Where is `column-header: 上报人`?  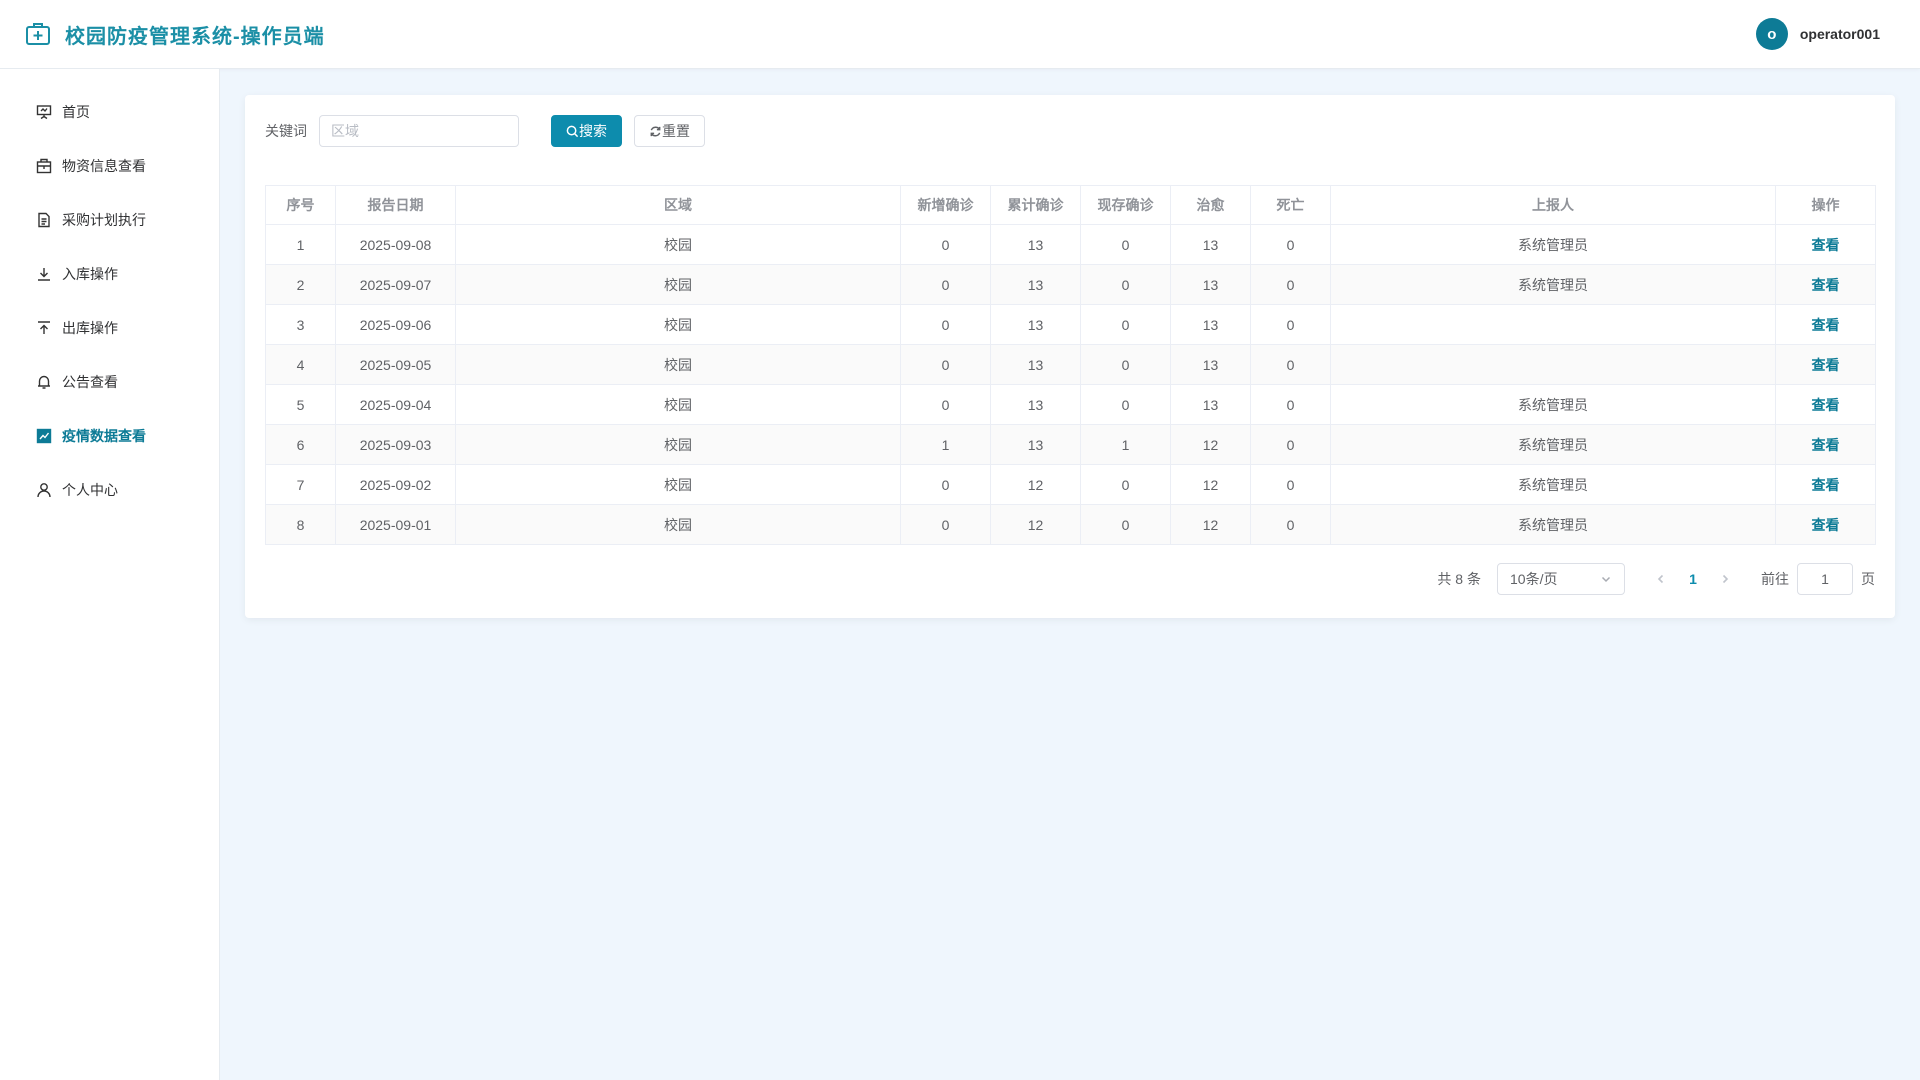
column-header: 上报人 is located at coordinates (1553, 205).